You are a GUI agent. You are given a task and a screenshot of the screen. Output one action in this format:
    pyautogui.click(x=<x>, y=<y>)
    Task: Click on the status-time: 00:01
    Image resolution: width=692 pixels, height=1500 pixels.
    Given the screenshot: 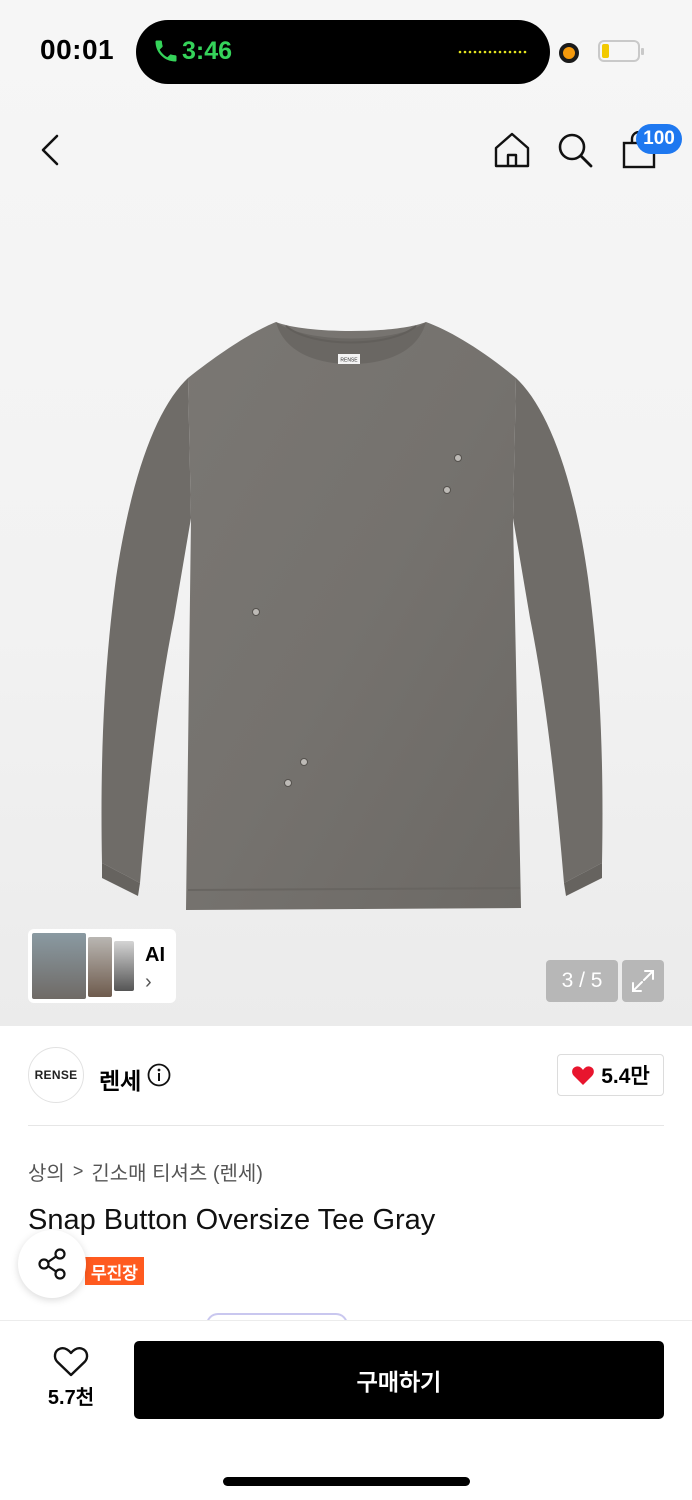 What is the action you would take?
    pyautogui.click(x=77, y=49)
    